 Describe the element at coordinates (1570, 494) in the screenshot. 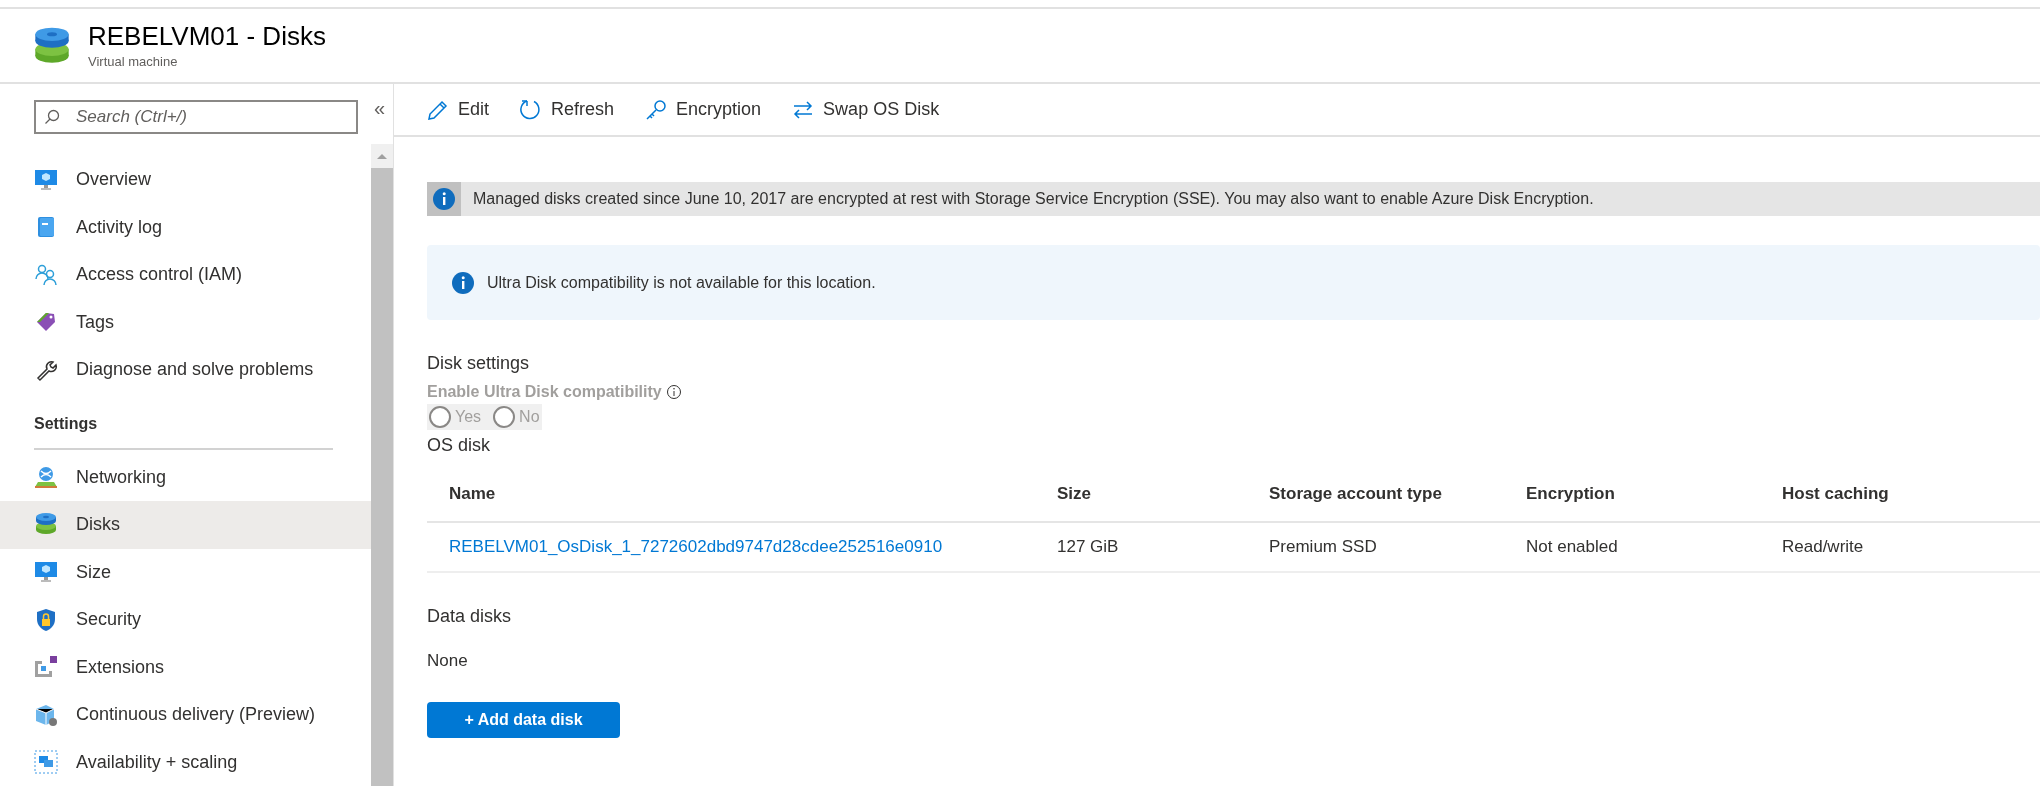

I see `column-header: Encryption` at that location.